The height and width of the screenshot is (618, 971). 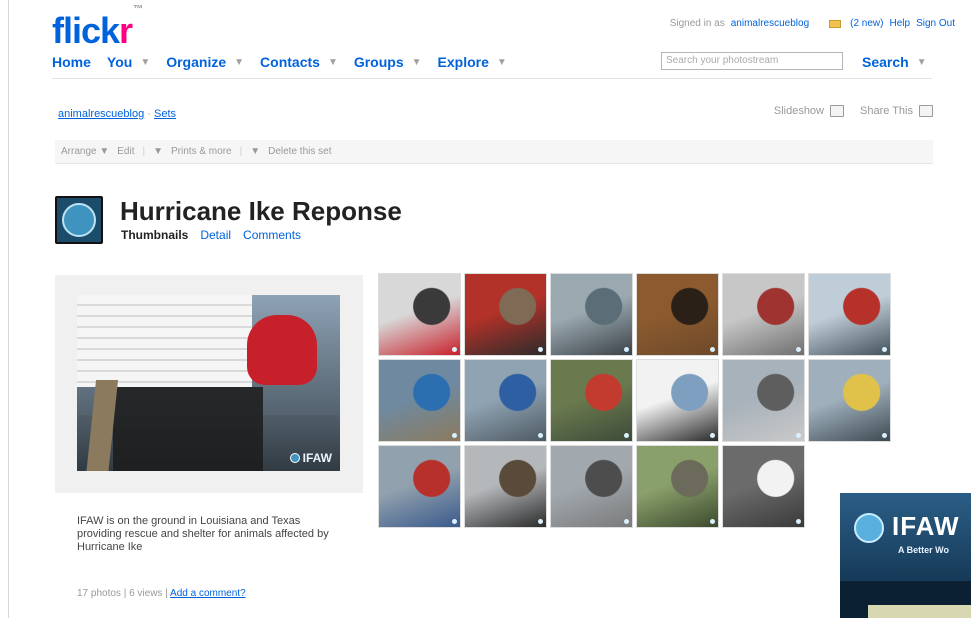 I want to click on search-button: Search ▼, so click(x=894, y=62).